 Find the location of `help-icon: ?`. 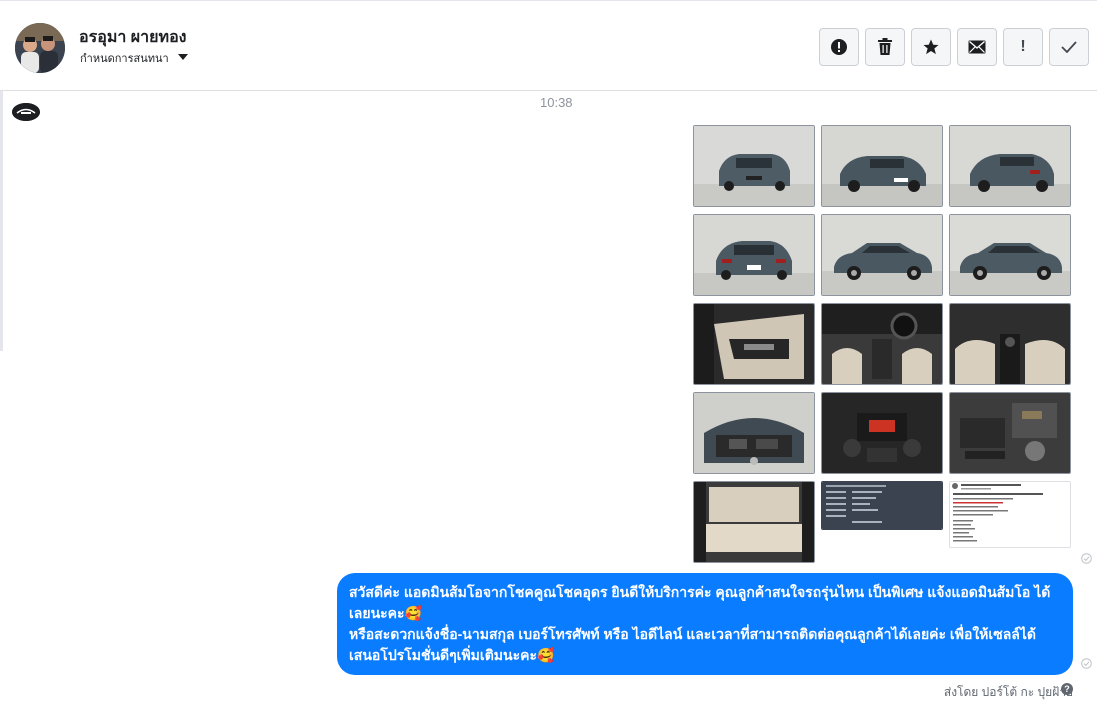

help-icon: ? is located at coordinates (1067, 689).